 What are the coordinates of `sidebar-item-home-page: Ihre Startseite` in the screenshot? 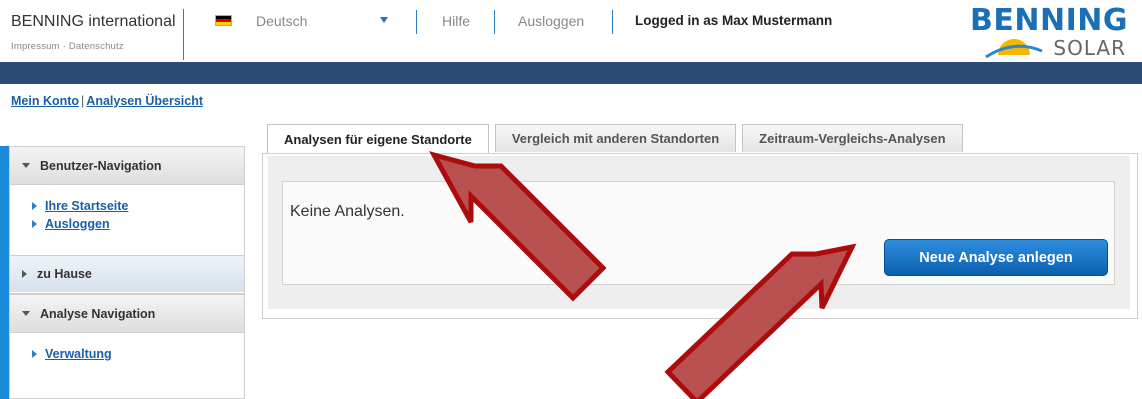 It's located at (138, 206).